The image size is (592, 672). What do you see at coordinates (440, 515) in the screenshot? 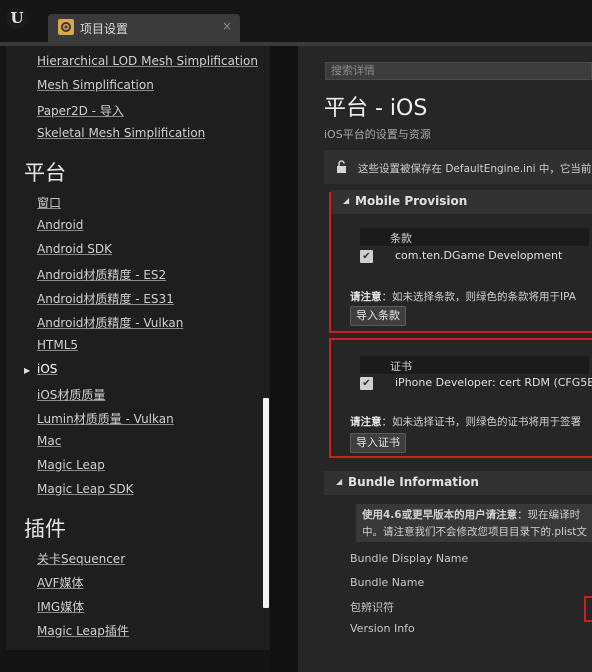
I see `bundle-note-label: 使用4.6或更早版本的用户请注意` at bounding box center [440, 515].